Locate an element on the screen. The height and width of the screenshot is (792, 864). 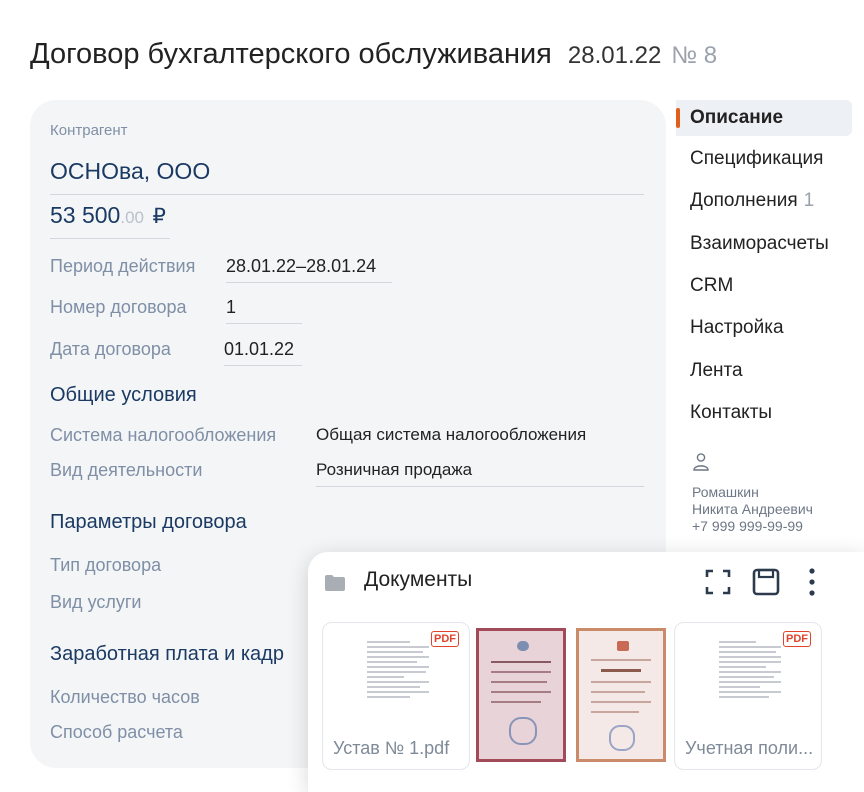
contract-number-value: 1 is located at coordinates (264, 310).